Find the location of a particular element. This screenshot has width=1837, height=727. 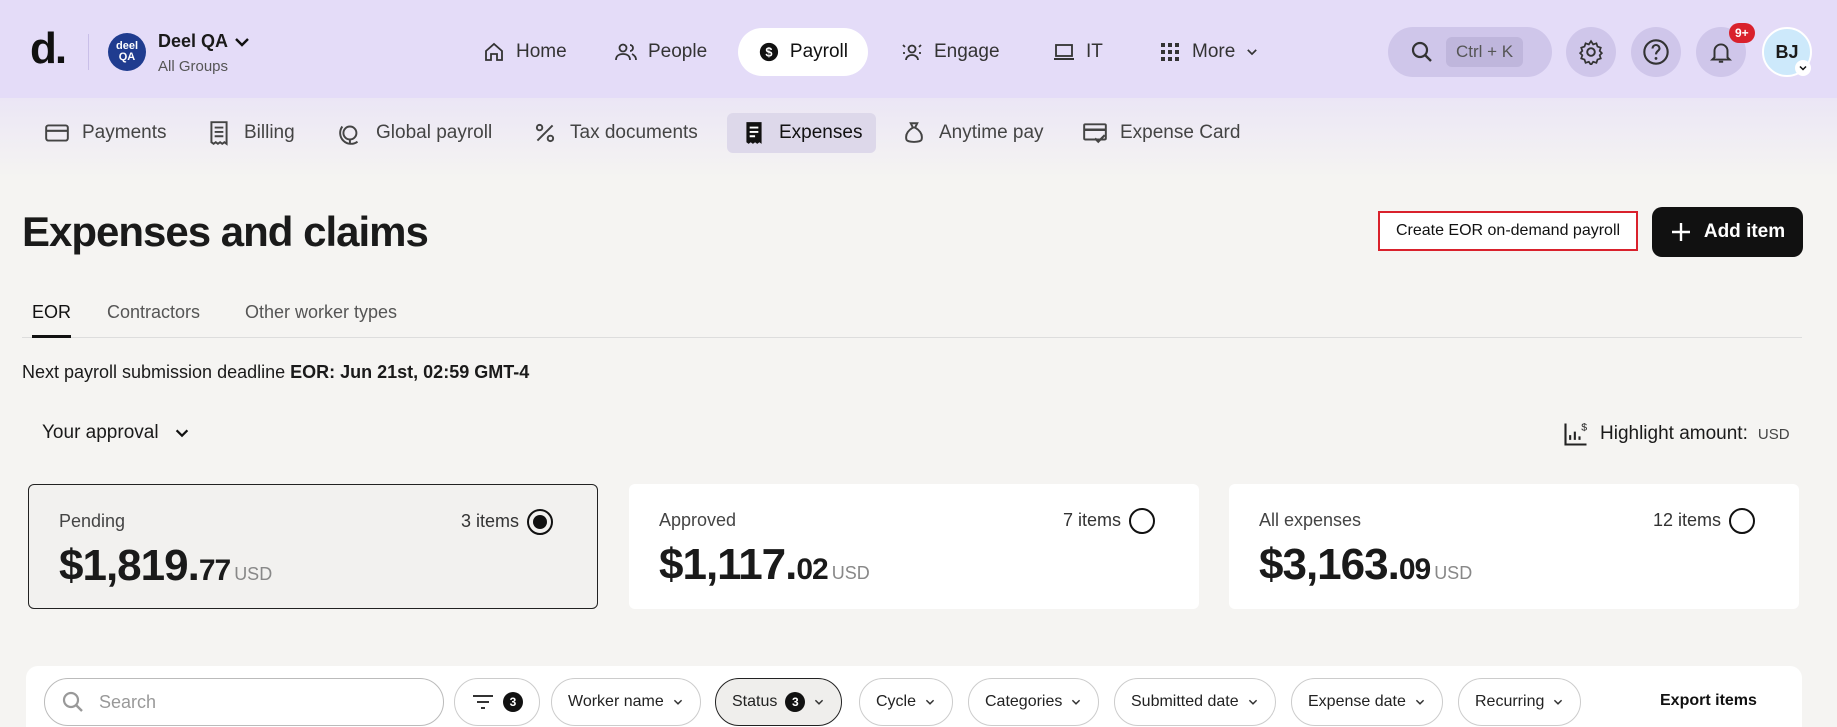

nav-payroll: $ Payroll is located at coordinates (803, 52).